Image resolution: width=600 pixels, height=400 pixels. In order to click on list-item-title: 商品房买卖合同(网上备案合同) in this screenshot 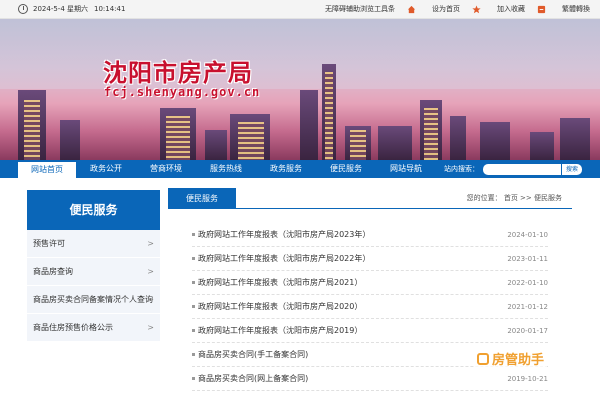, I will do `click(352, 378)`.